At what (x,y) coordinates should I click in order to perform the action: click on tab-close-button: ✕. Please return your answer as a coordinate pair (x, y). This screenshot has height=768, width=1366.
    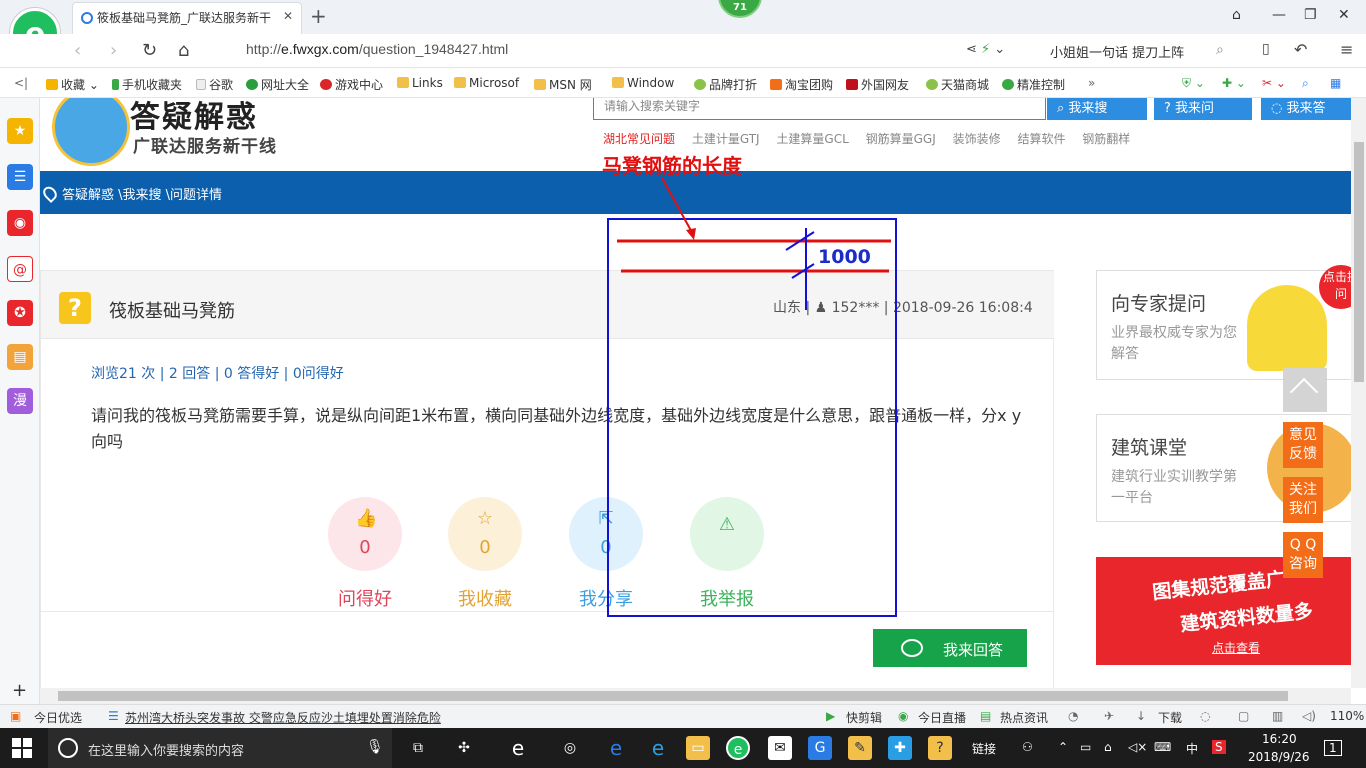
    Looking at the image, I should click on (288, 16).